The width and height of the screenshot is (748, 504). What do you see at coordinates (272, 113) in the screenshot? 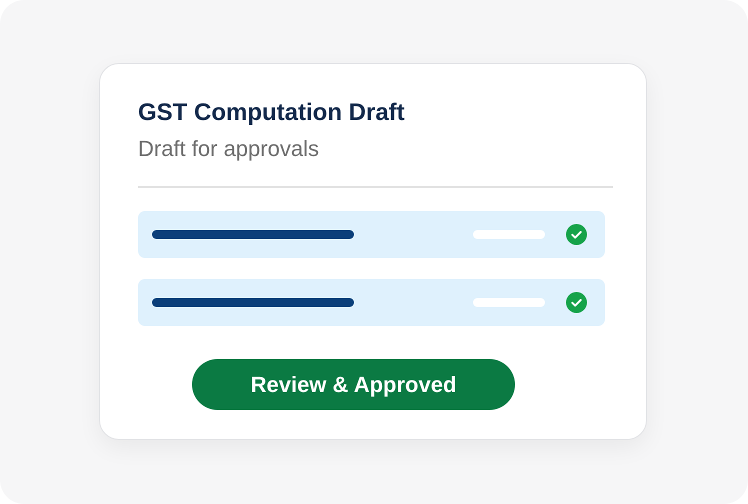
I see `card-title: GST Computation Draft` at bounding box center [272, 113].